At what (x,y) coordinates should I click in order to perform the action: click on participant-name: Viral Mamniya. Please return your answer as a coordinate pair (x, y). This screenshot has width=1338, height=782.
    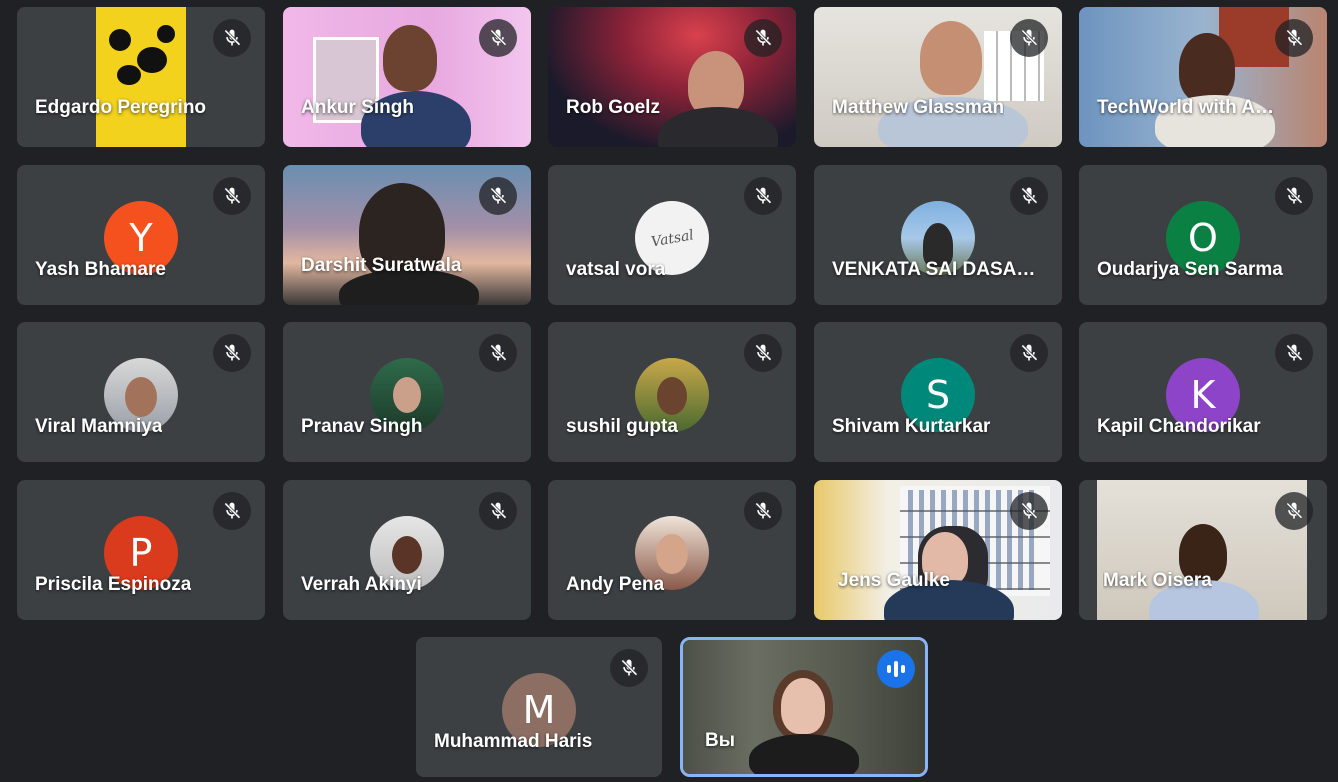
    Looking at the image, I should click on (99, 426).